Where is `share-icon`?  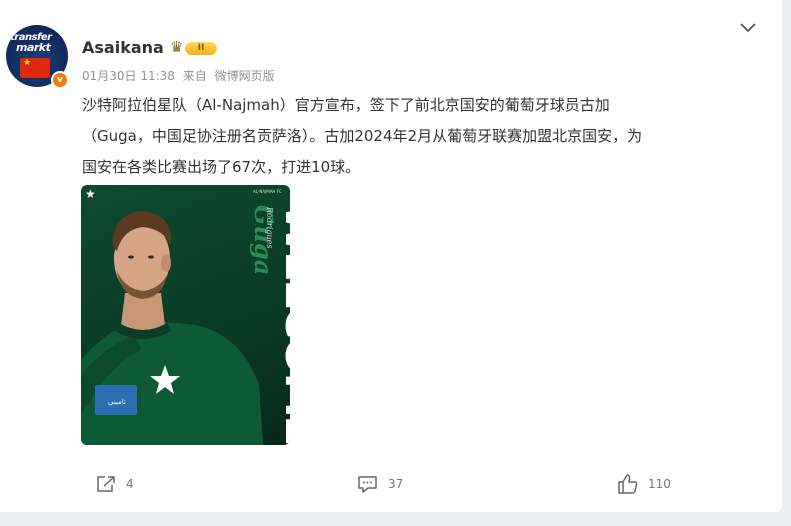 share-icon is located at coordinates (106, 484).